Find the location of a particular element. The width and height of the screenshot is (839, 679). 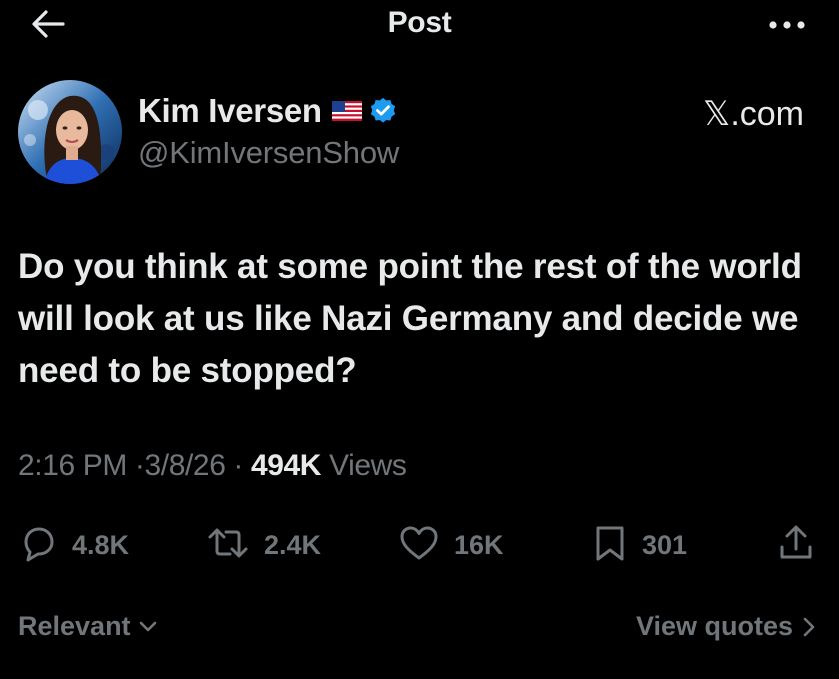

post-date: 3/8/26 is located at coordinates (185, 465).